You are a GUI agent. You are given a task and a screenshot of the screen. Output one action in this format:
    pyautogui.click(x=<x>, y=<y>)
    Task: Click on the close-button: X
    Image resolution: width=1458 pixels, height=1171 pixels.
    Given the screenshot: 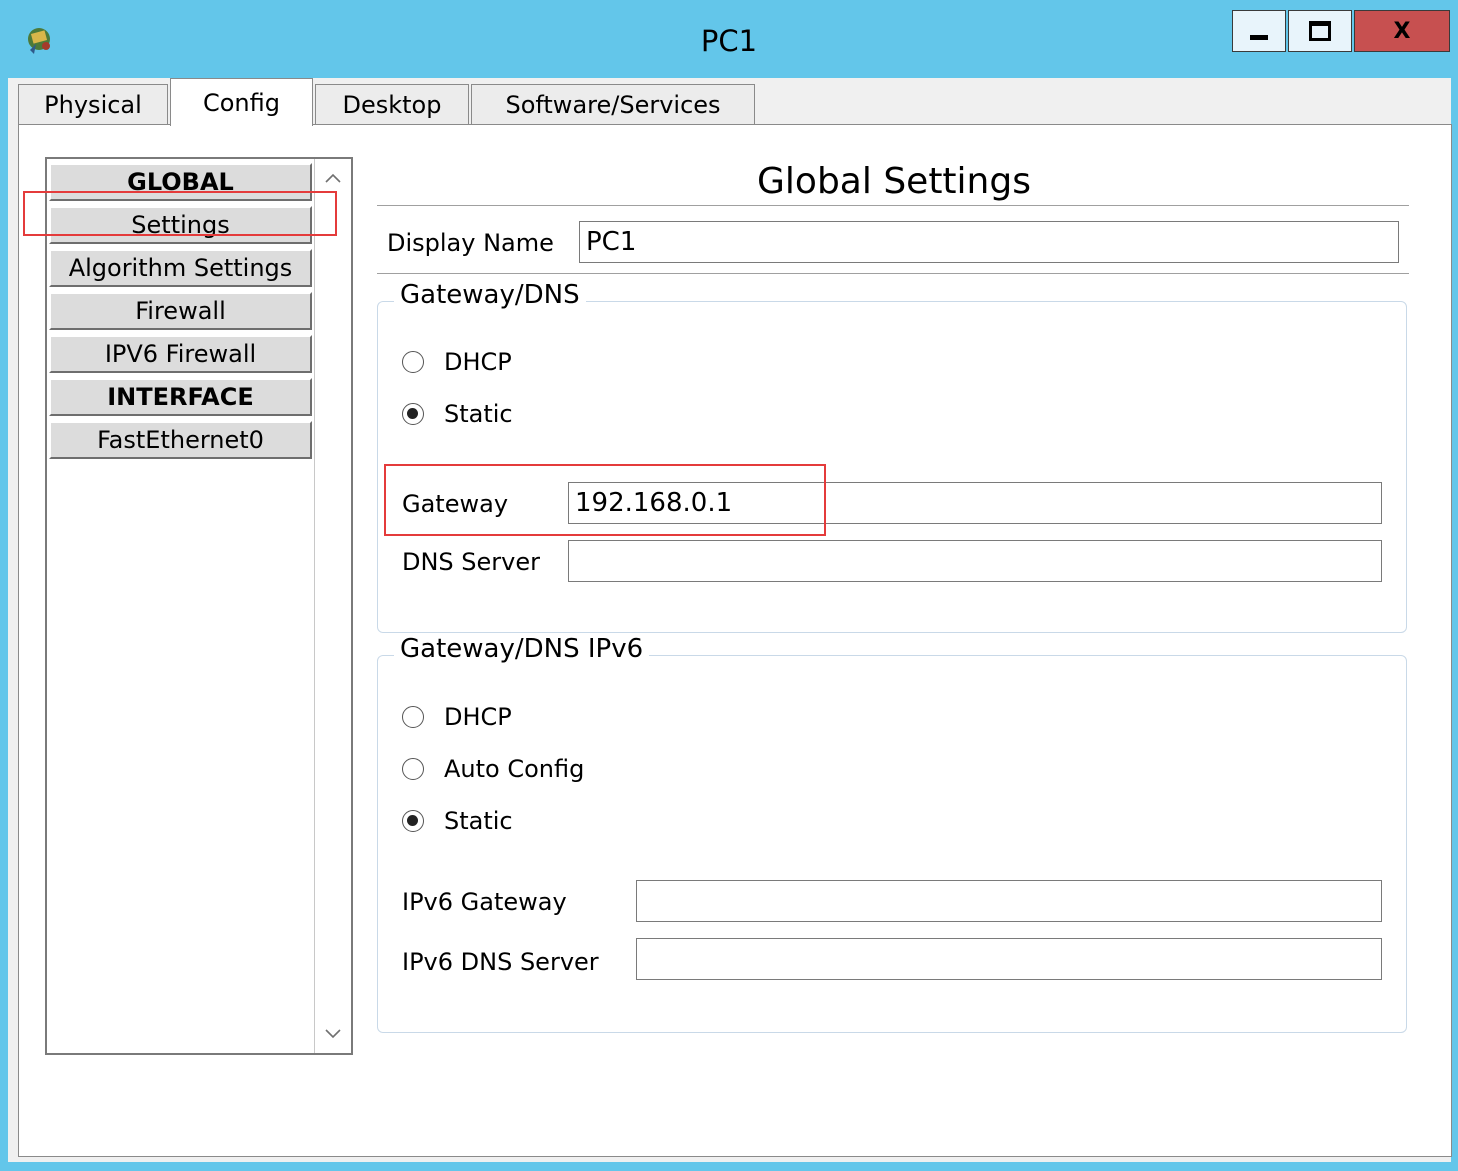 What is the action you would take?
    pyautogui.click(x=1402, y=31)
    